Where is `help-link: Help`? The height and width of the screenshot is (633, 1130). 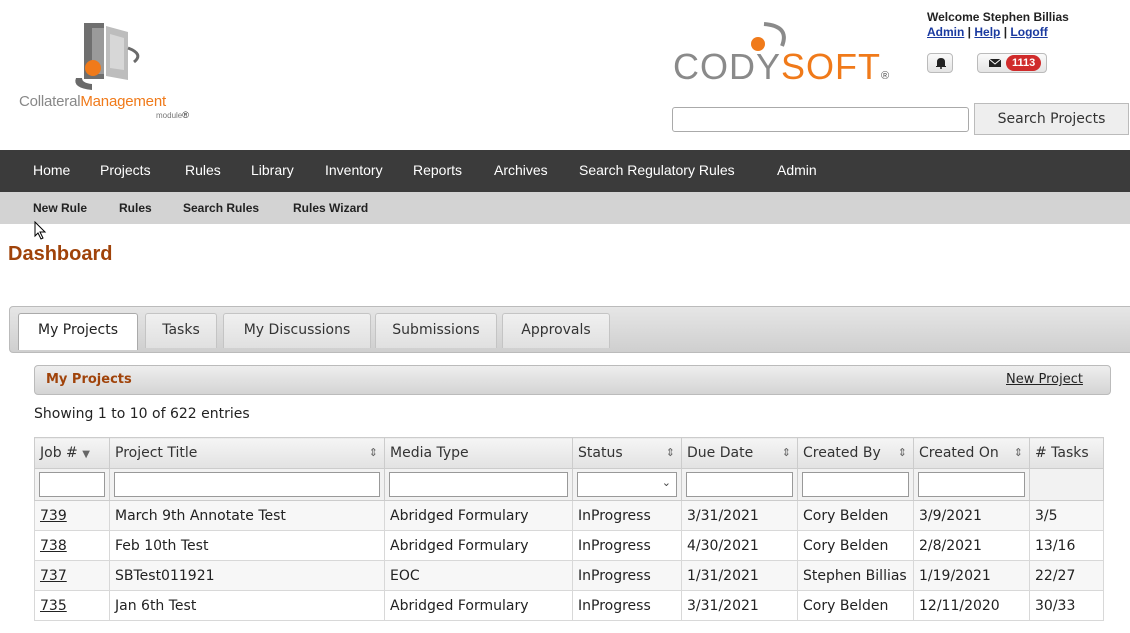 help-link: Help is located at coordinates (987, 32).